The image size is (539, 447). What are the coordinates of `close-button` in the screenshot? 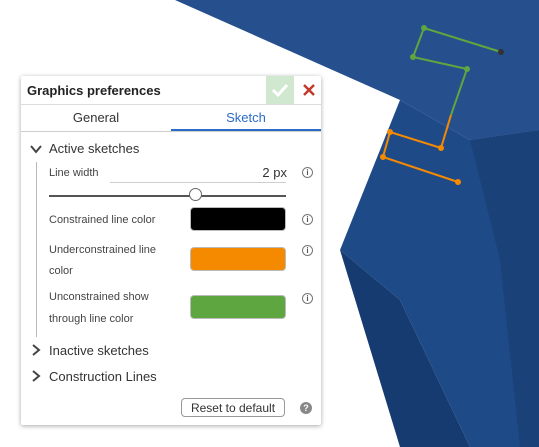 It's located at (309, 90).